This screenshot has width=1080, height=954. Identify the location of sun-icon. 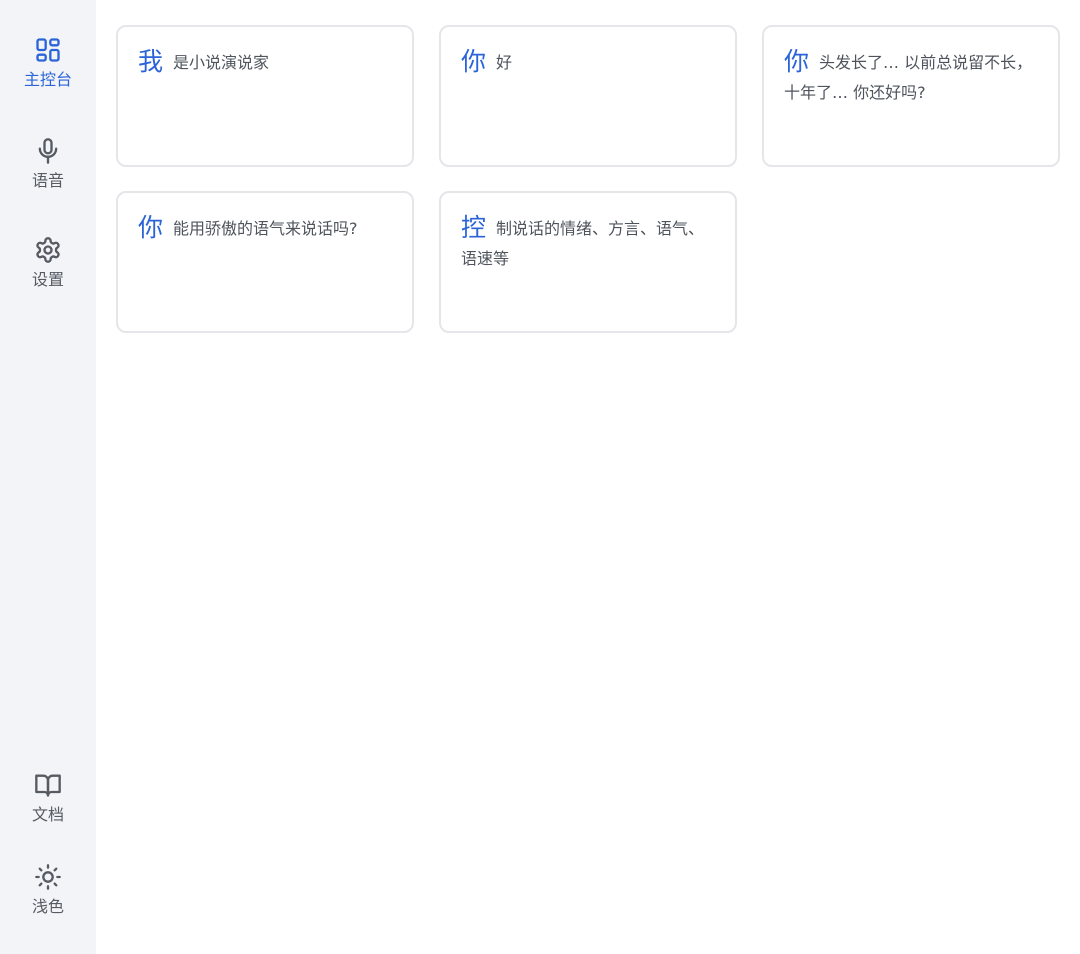
(48, 877).